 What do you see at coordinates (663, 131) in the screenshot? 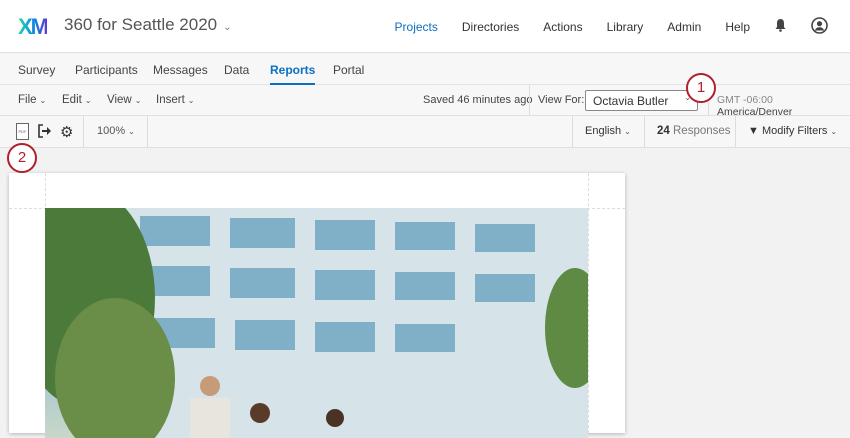
I see `responses-number: 24` at bounding box center [663, 131].